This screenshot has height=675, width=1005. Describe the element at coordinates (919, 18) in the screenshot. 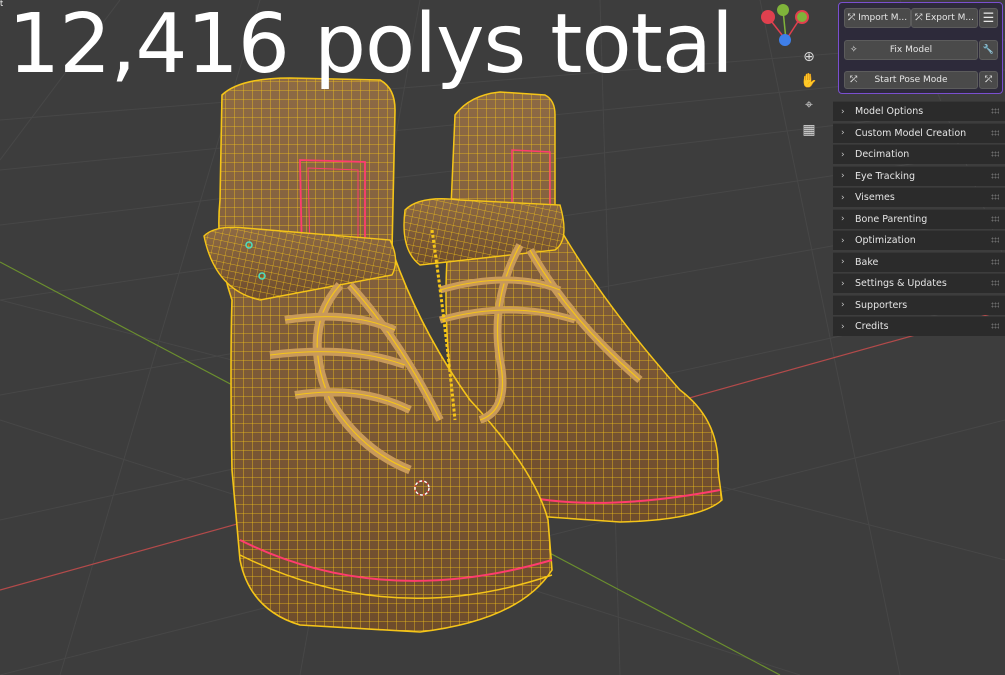

I see `export-icon: ⤱` at that location.